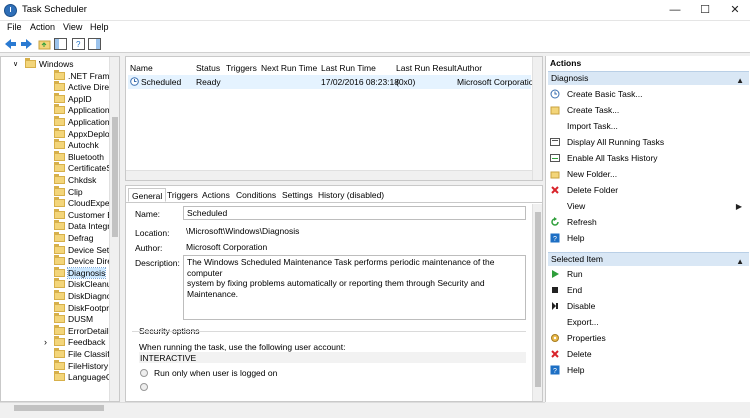  What do you see at coordinates (182, 195) in the screenshot?
I see `tab-triggers: Triggers` at bounding box center [182, 195].